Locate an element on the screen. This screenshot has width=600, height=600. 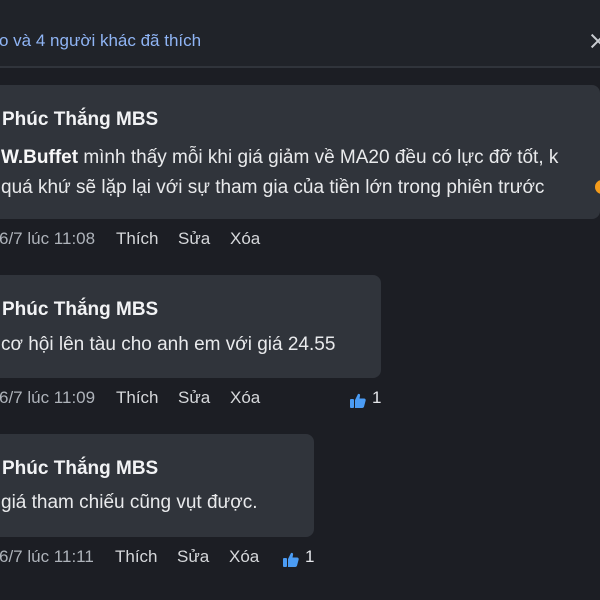
likes-summary-bar: o và 4 người khác đã thích is located at coordinates (300, 34).